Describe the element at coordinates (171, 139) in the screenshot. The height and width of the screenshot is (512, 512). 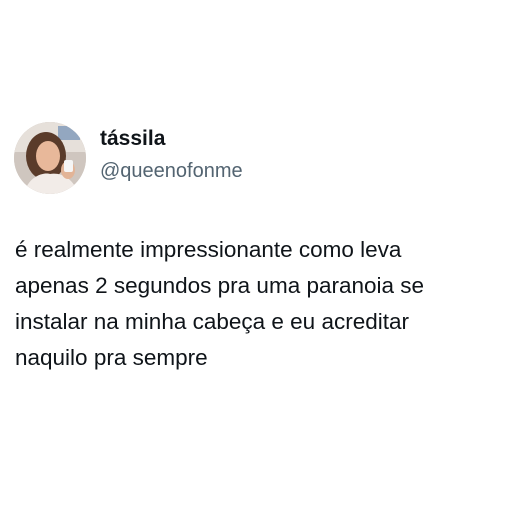
I see `author-display-name: tássila` at that location.